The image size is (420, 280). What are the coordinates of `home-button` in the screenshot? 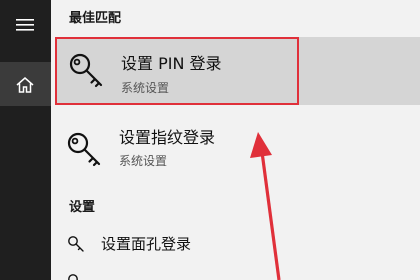 It's located at (25, 84).